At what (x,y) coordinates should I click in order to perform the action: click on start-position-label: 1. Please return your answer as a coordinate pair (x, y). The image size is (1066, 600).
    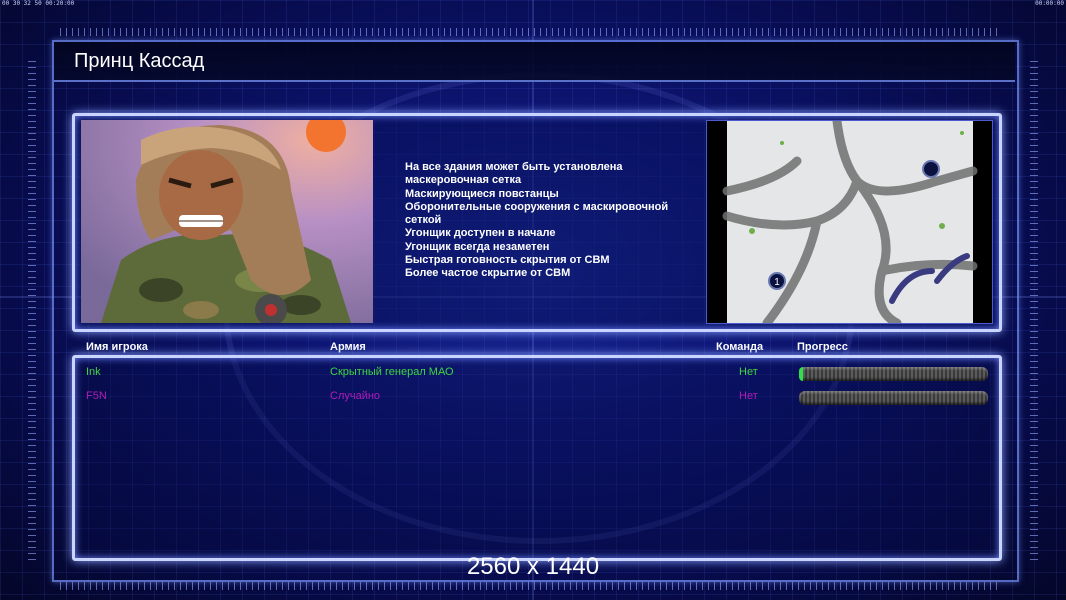
    Looking at the image, I should click on (777, 282).